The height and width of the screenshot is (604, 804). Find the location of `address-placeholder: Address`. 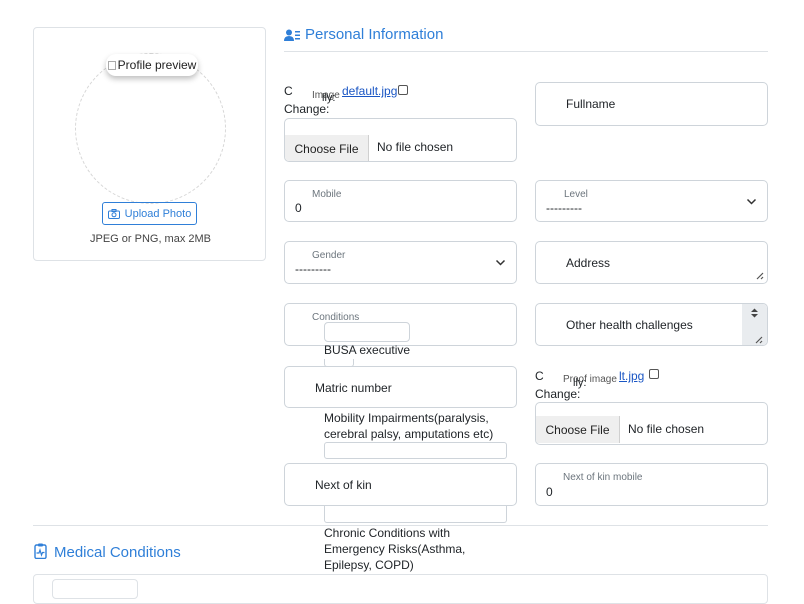

address-placeholder: Address is located at coordinates (588, 263).